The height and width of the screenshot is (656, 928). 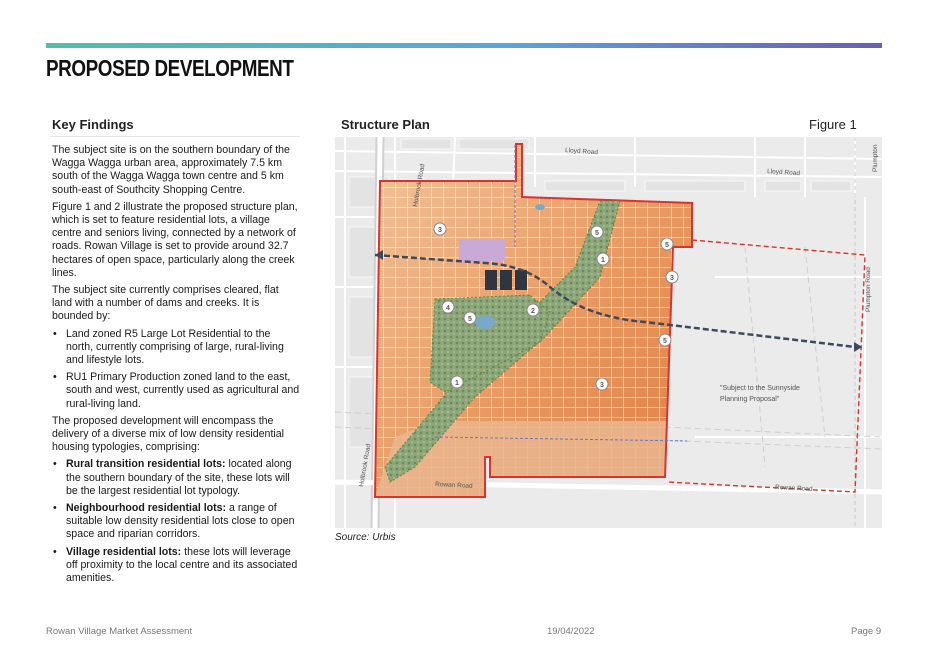 What do you see at coordinates (146, 464) in the screenshot?
I see `list-item-bold: Rural transition residential lots:` at bounding box center [146, 464].